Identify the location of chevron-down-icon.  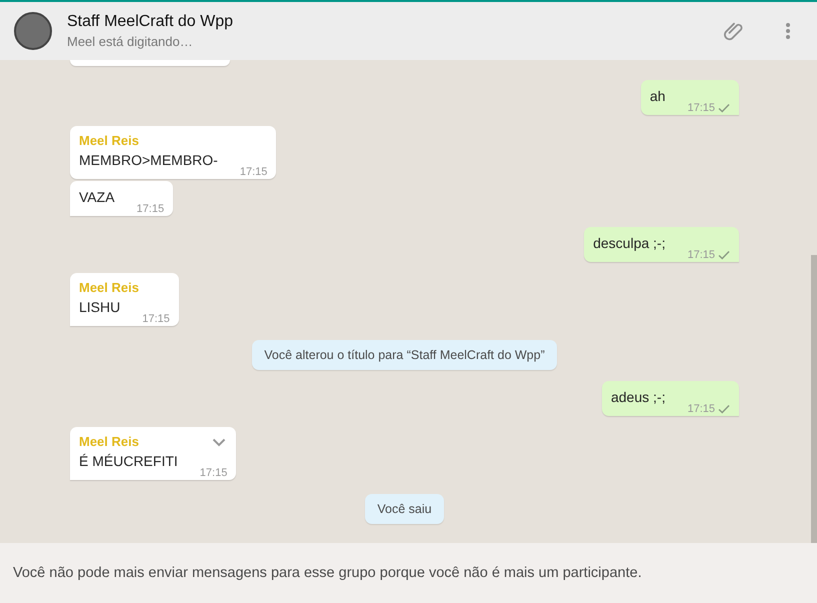
(219, 442).